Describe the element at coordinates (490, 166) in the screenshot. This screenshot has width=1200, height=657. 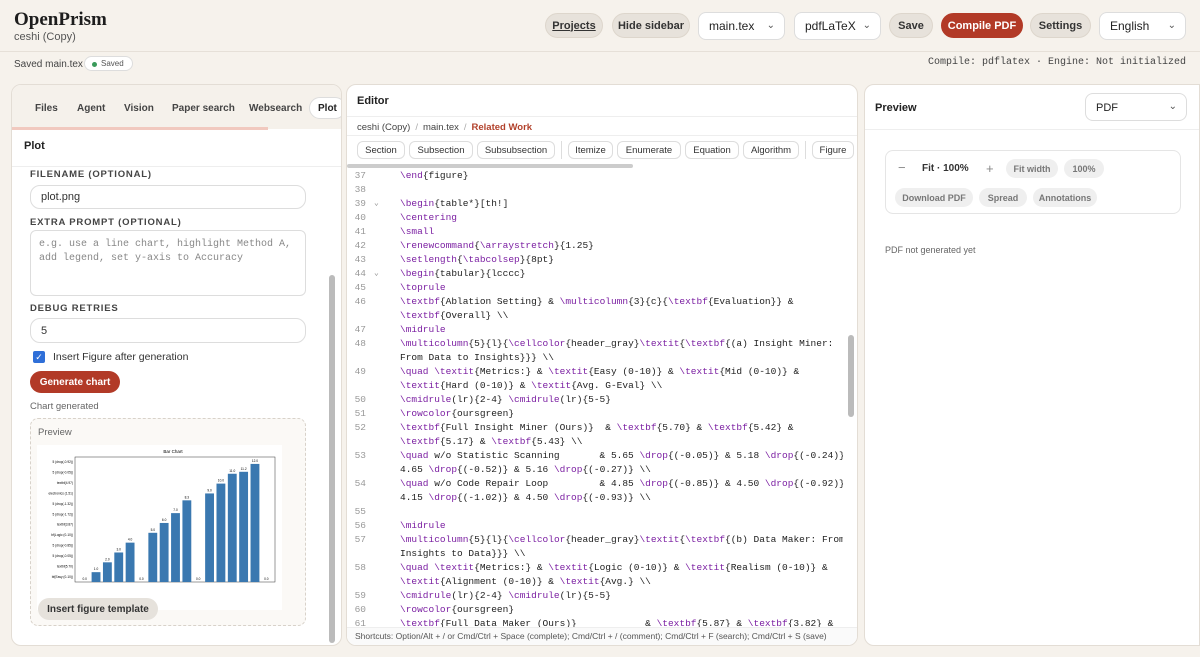
I see `toolbar-scrollbar` at that location.